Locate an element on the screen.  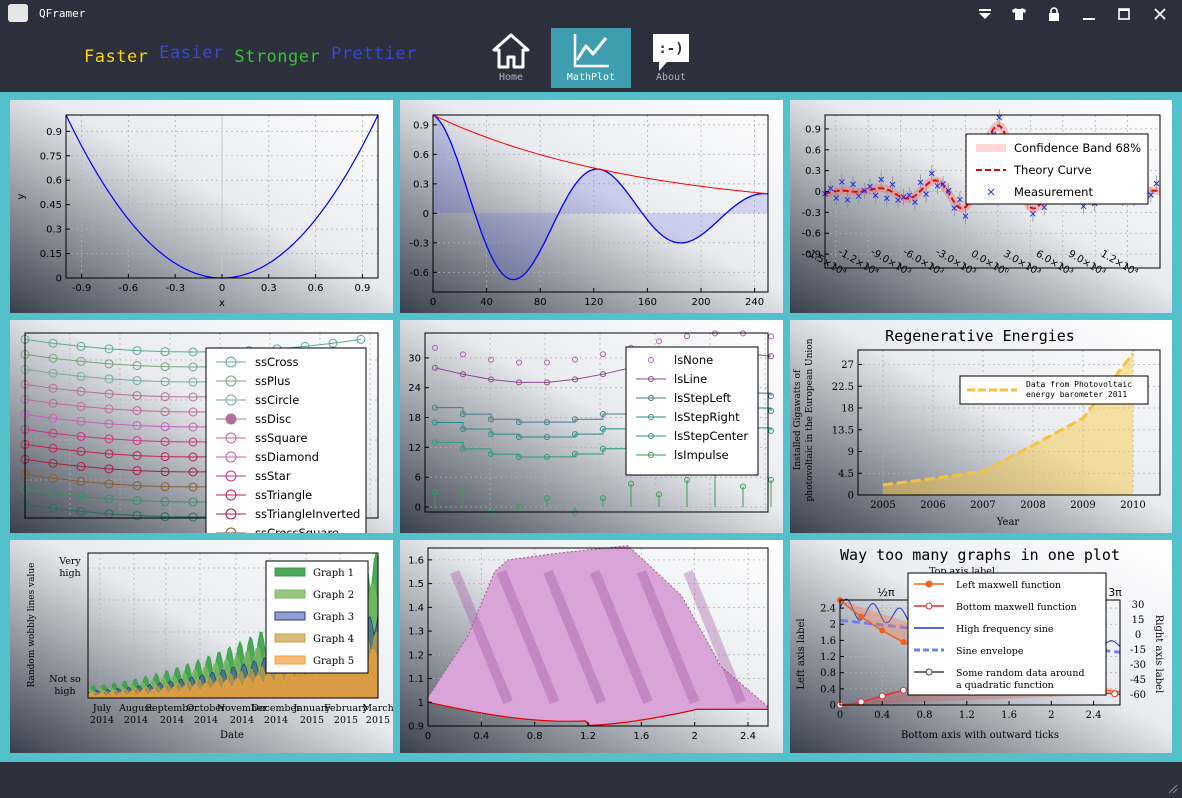
x-tick-label: 0.8 is located at coordinates (535, 736).